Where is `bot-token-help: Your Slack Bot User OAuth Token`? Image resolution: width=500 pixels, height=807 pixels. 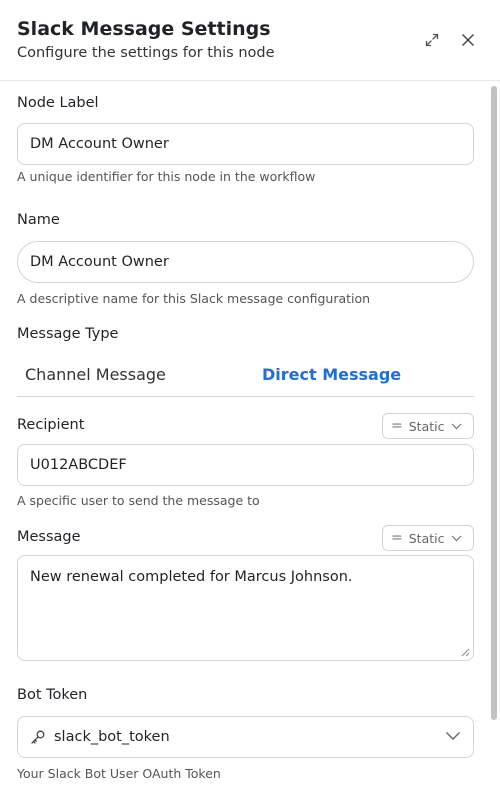
bot-token-help: Your Slack Bot User OAuth Token is located at coordinates (119, 773).